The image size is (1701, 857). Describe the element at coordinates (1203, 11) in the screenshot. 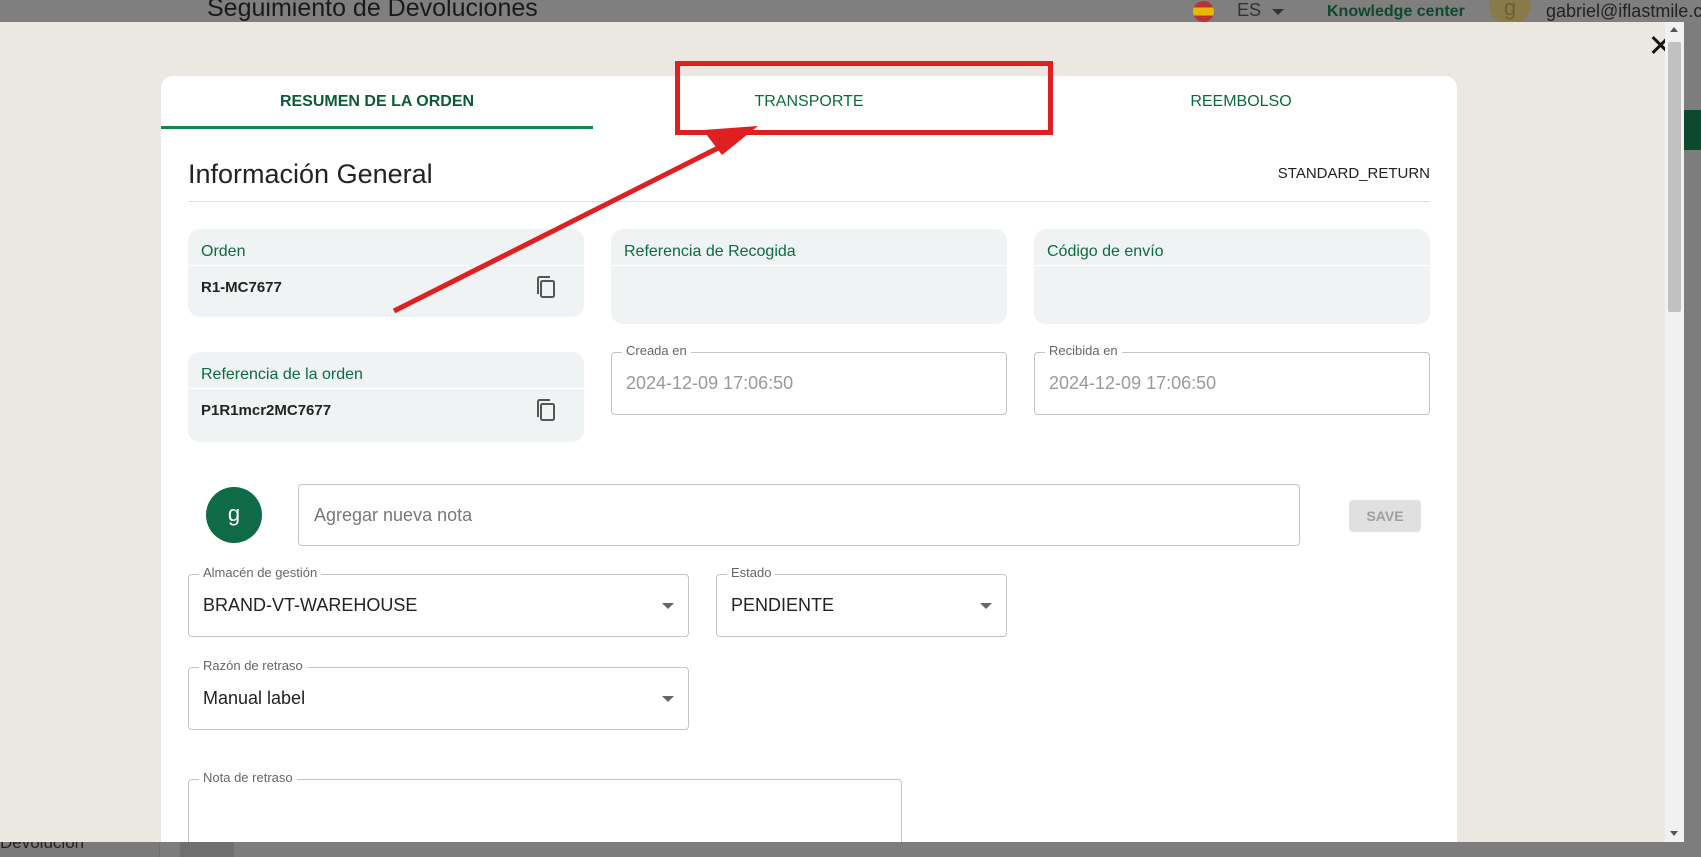

I see `spain-flag-icon` at that location.